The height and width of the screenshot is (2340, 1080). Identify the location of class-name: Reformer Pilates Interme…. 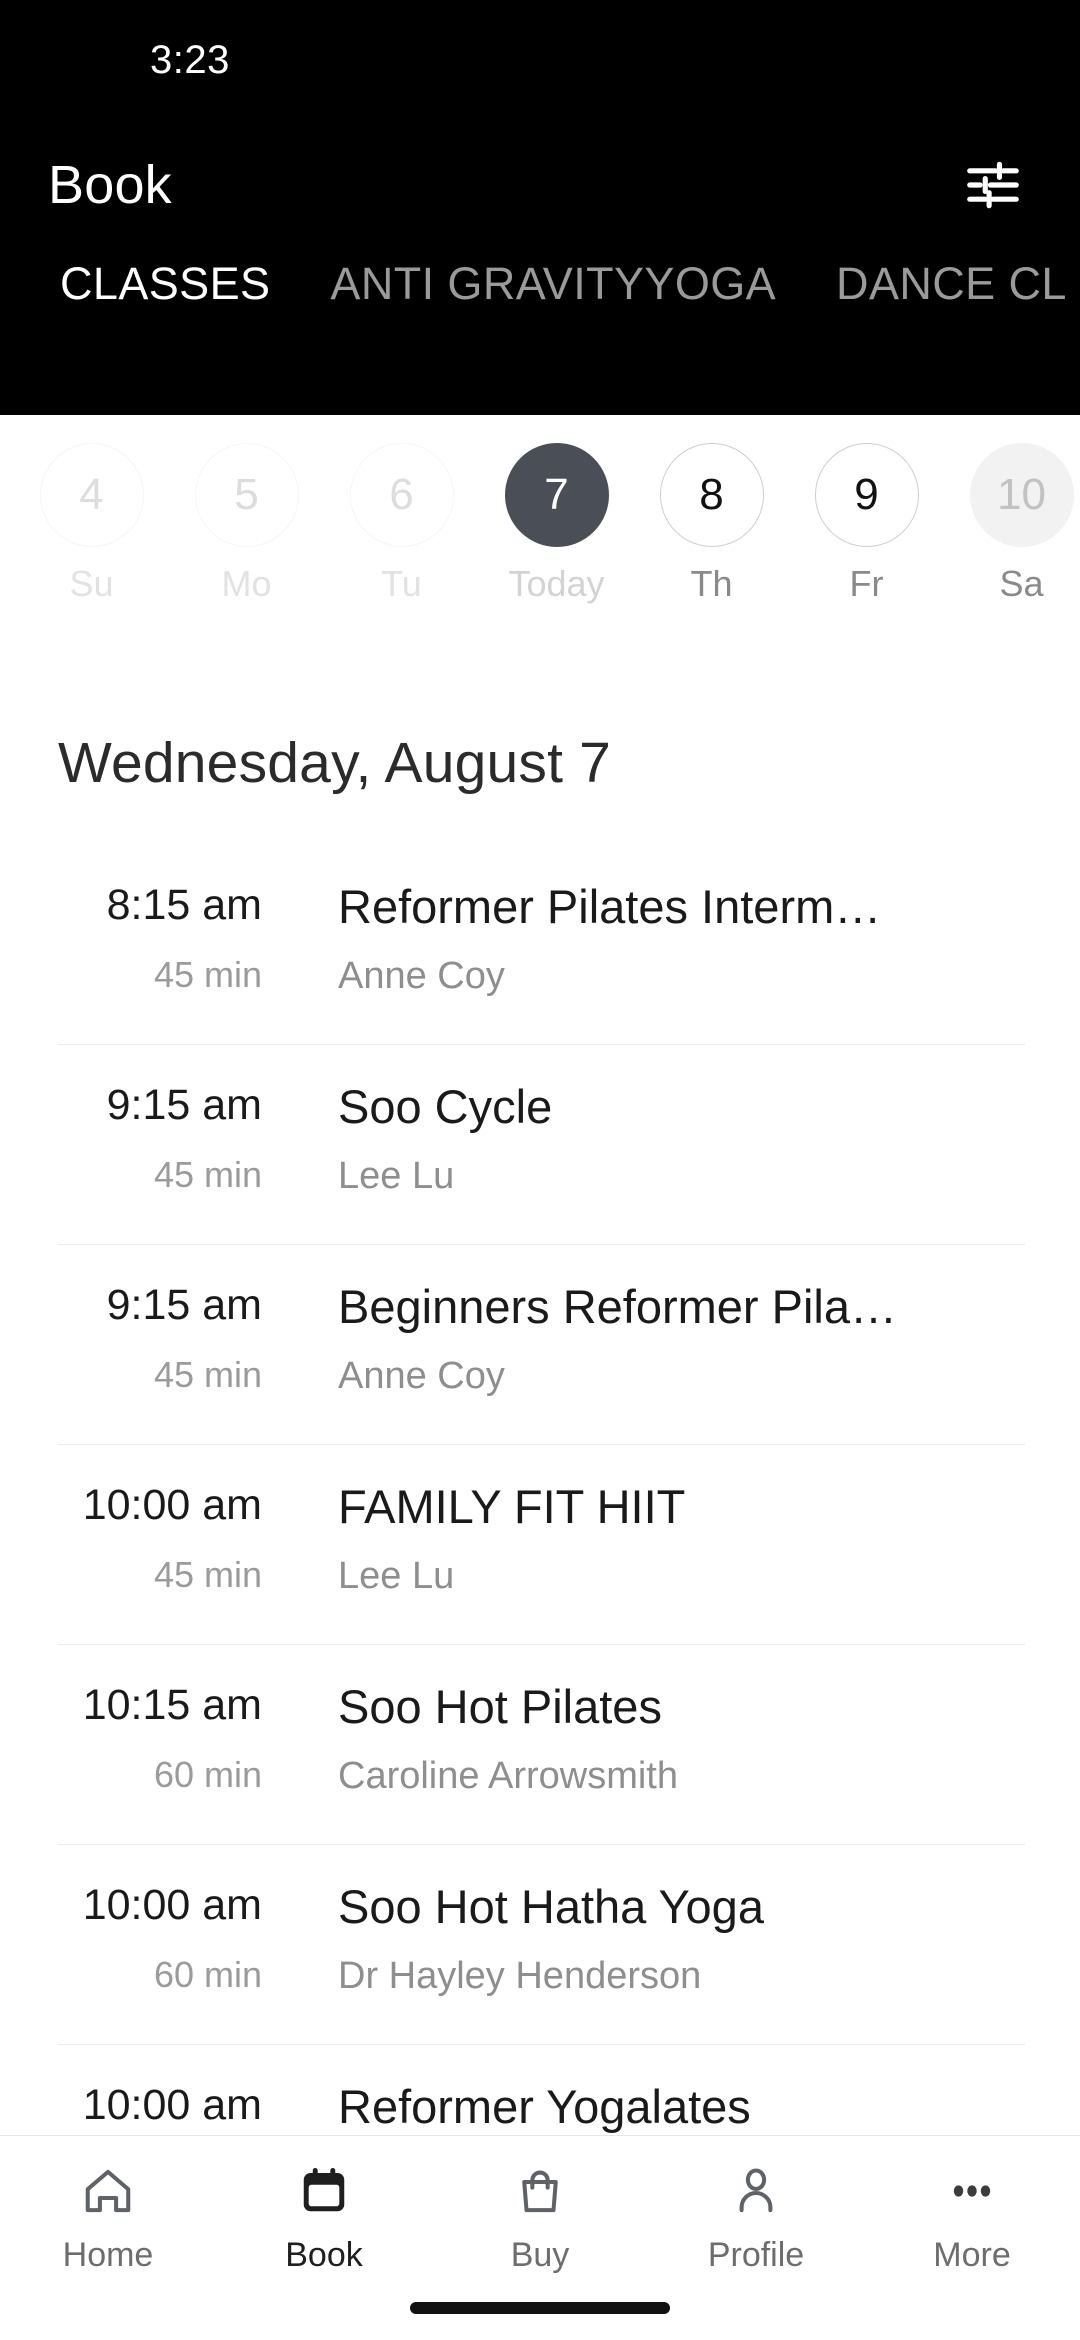
(618, 907).